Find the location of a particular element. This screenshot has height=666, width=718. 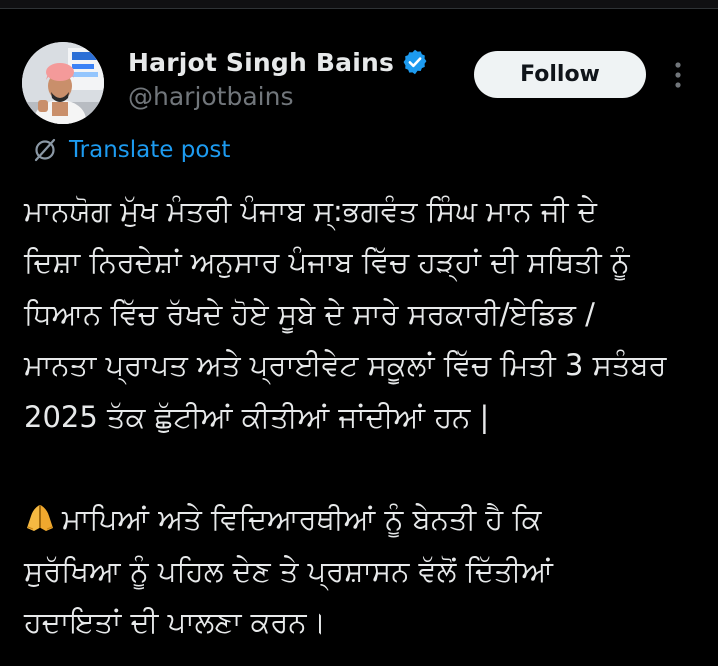

author-block: Harjot Singh Bains @harjotbains is located at coordinates (278, 77).